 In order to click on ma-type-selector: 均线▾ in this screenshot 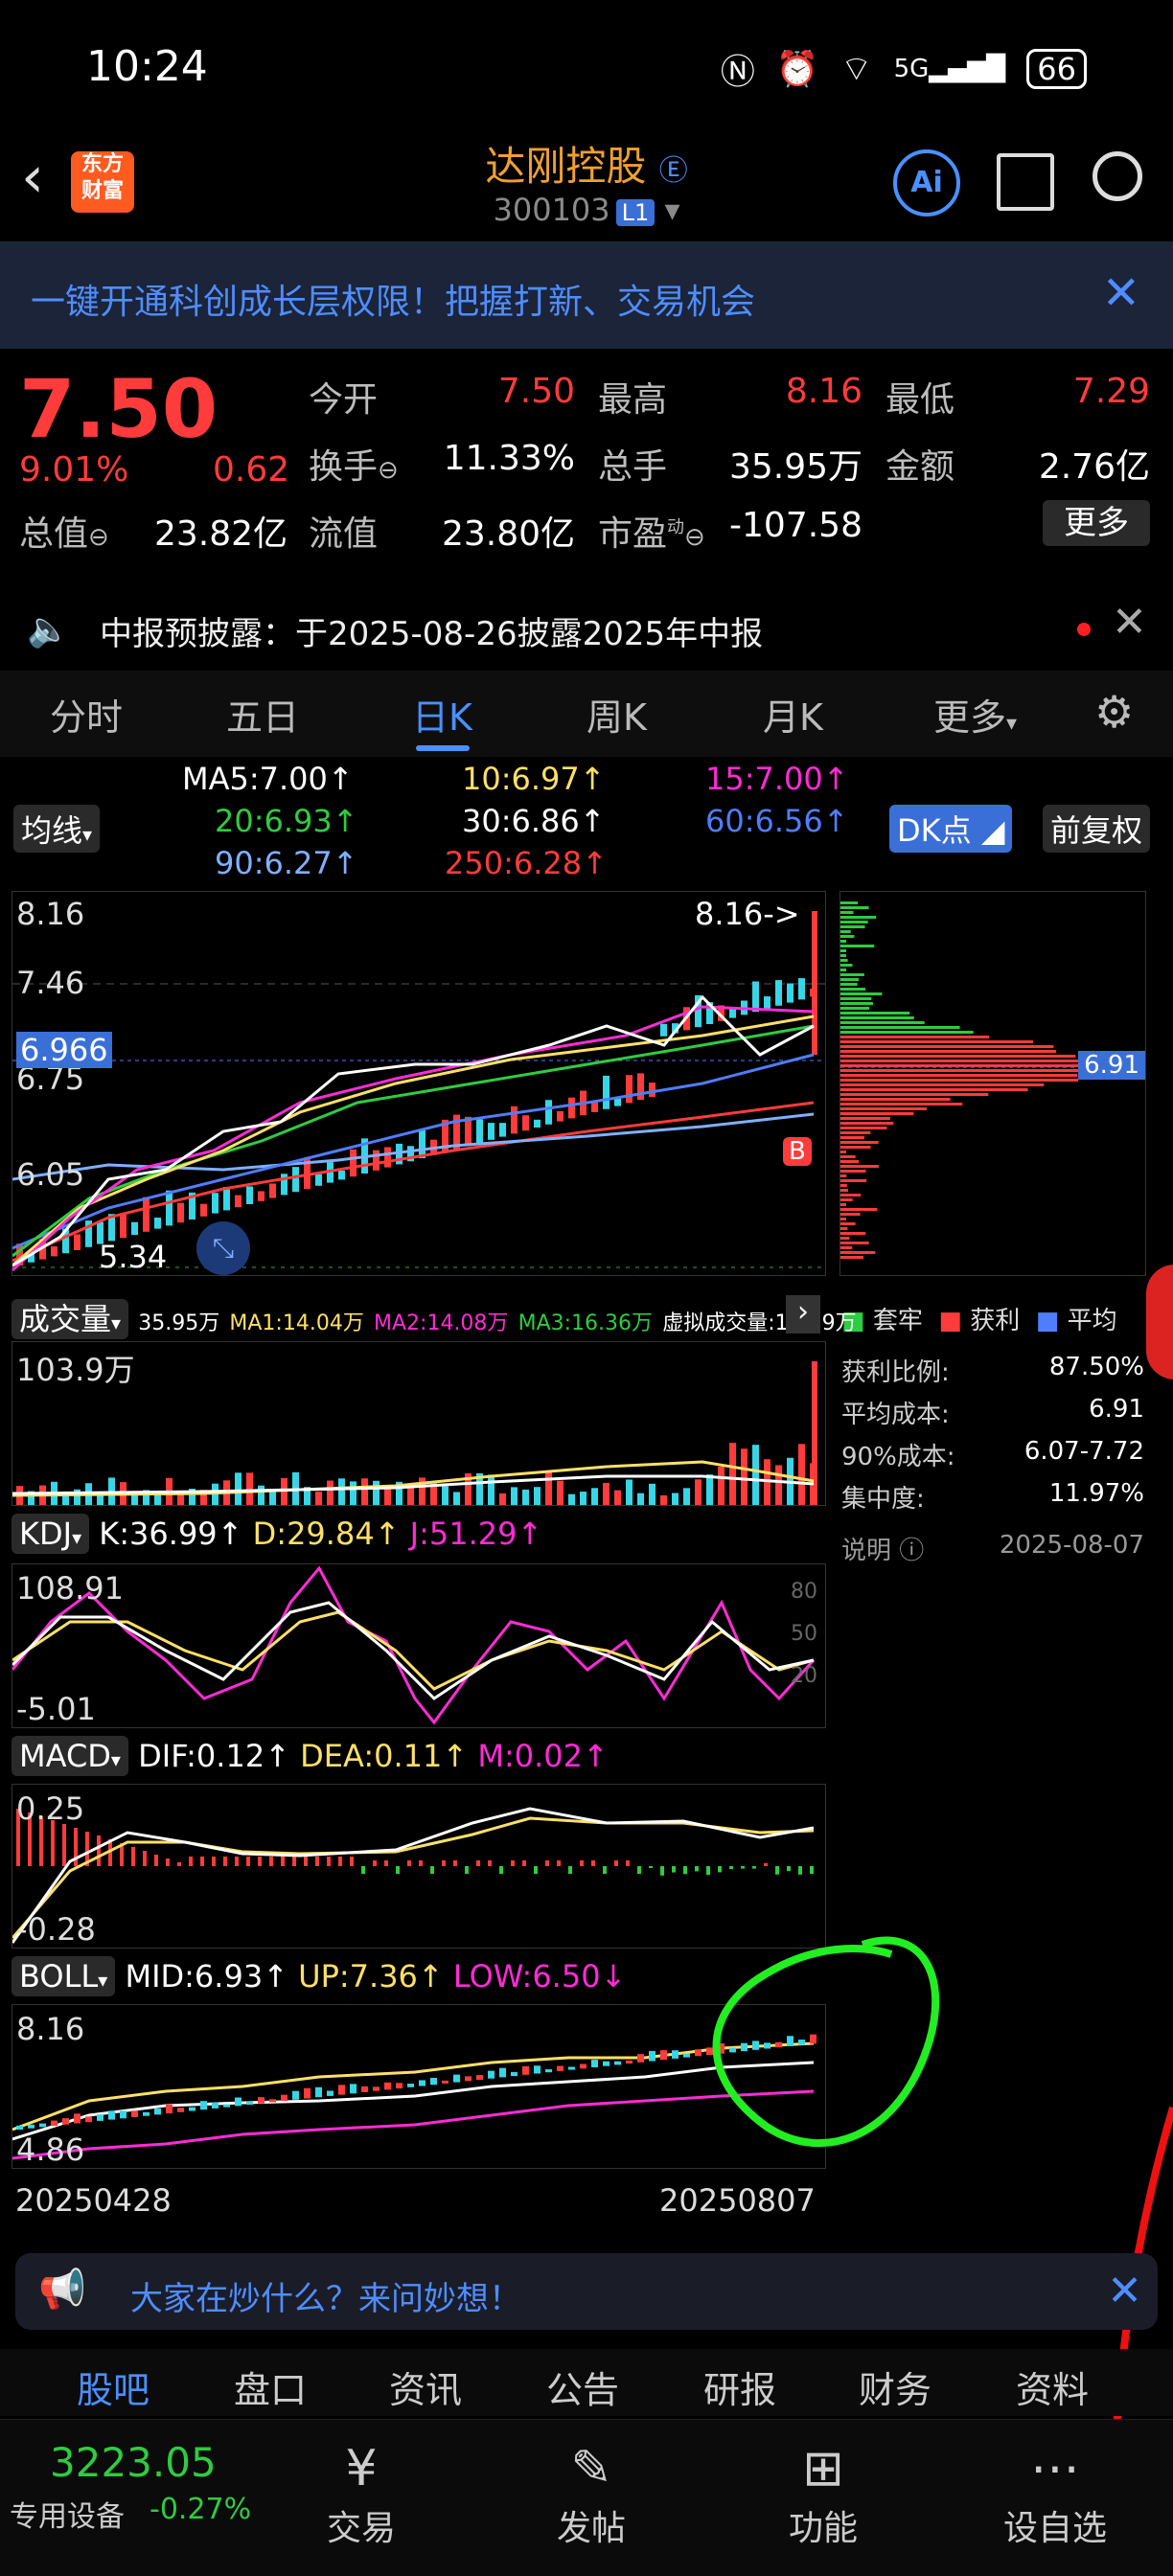, I will do `click(57, 829)`.